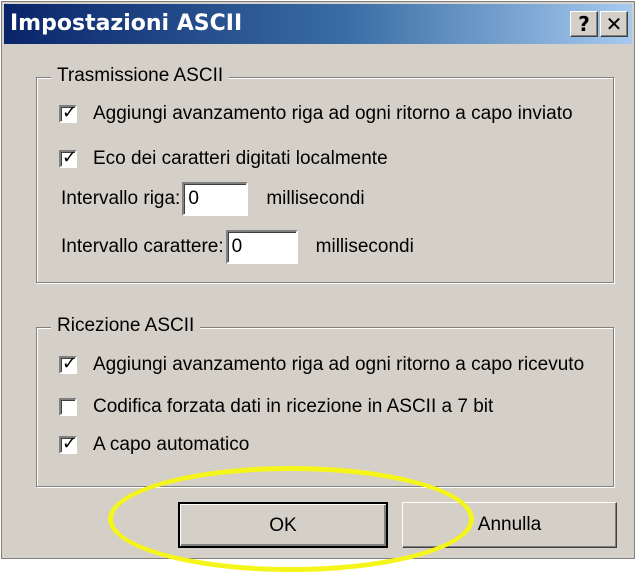 This screenshot has width=637, height=572. Describe the element at coordinates (315, 198) in the screenshot. I see `line-delay-unit: millisecondi` at that location.